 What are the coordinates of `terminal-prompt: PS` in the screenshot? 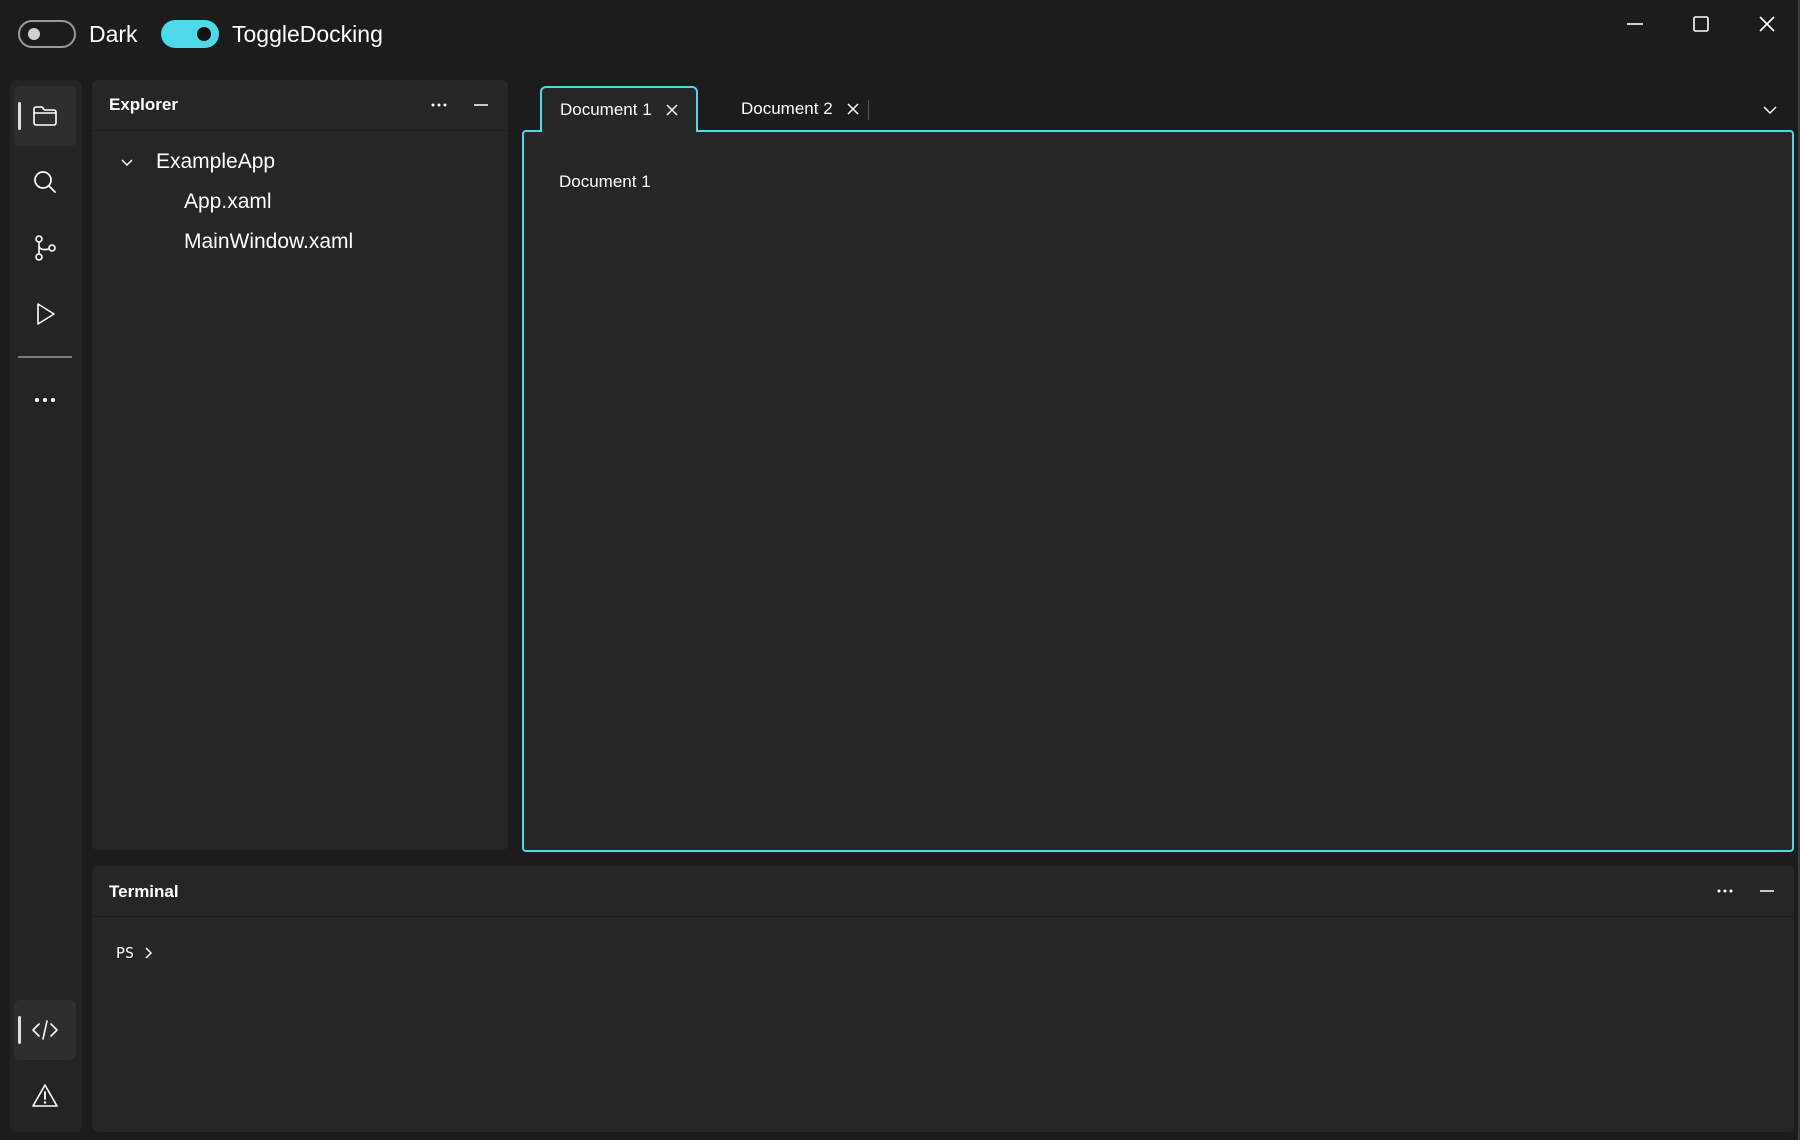 It's located at (135, 953).